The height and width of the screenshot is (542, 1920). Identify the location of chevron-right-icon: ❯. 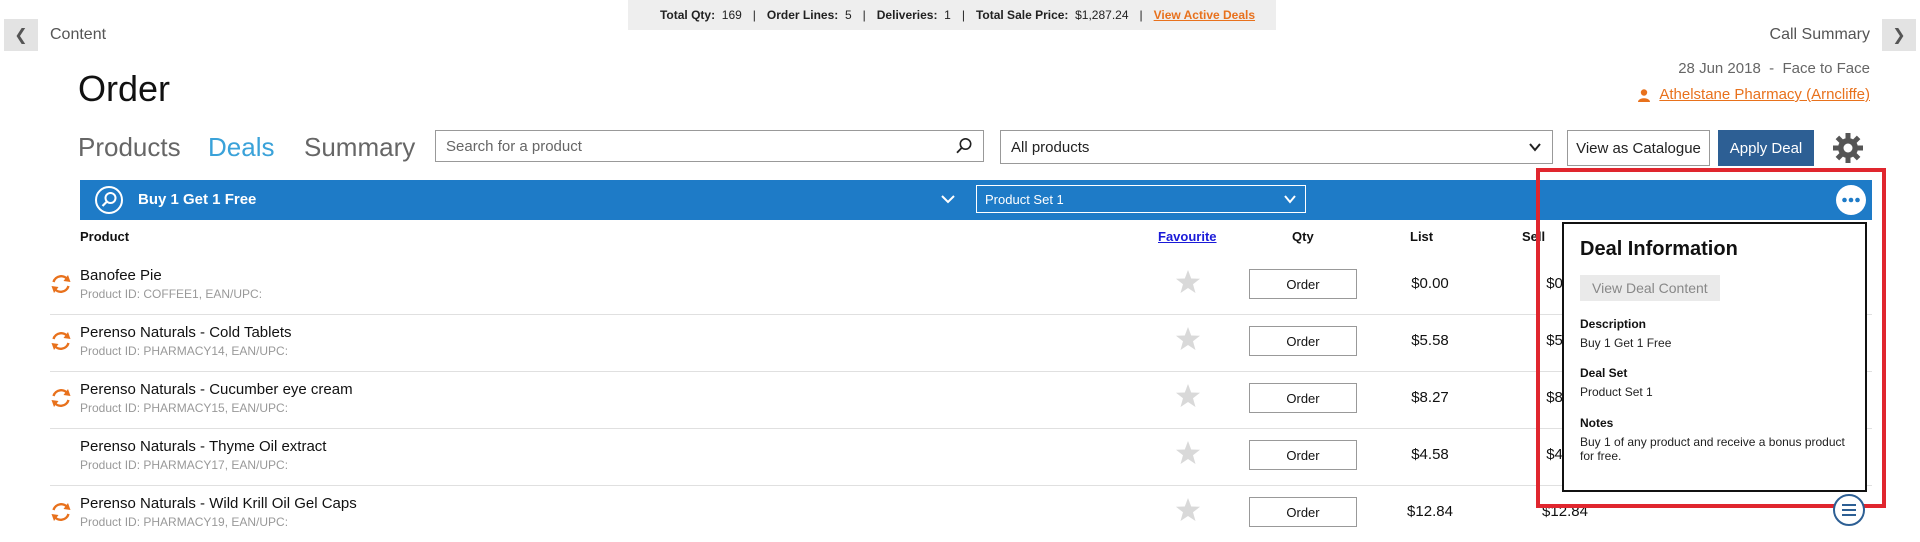
(1899, 35).